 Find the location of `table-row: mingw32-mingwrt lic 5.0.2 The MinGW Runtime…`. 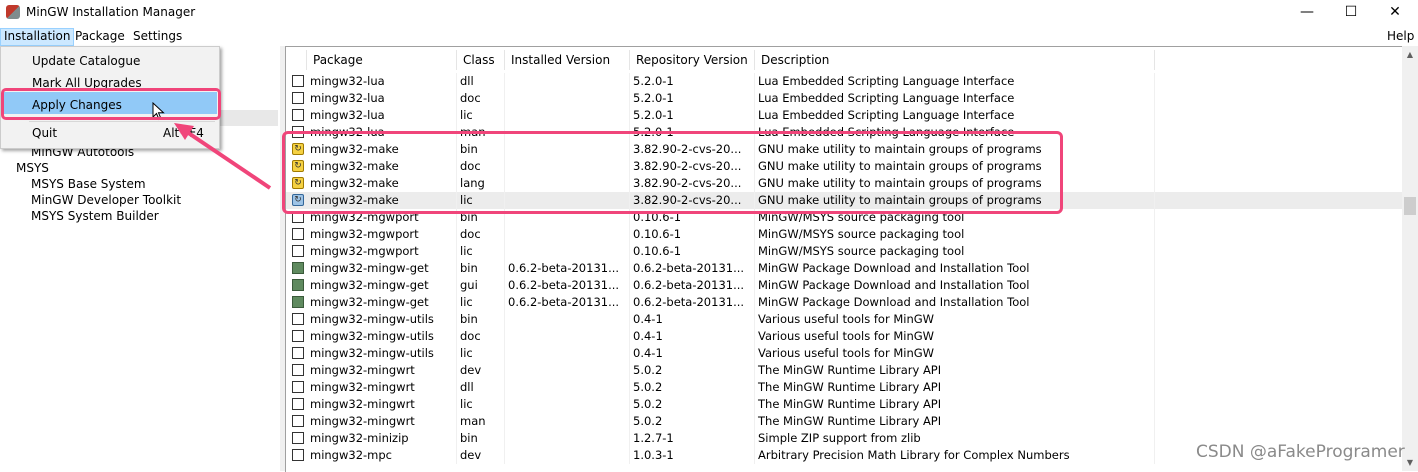

table-row: mingw32-mingwrt lic 5.0.2 The MinGW Runtime… is located at coordinates (844, 404).